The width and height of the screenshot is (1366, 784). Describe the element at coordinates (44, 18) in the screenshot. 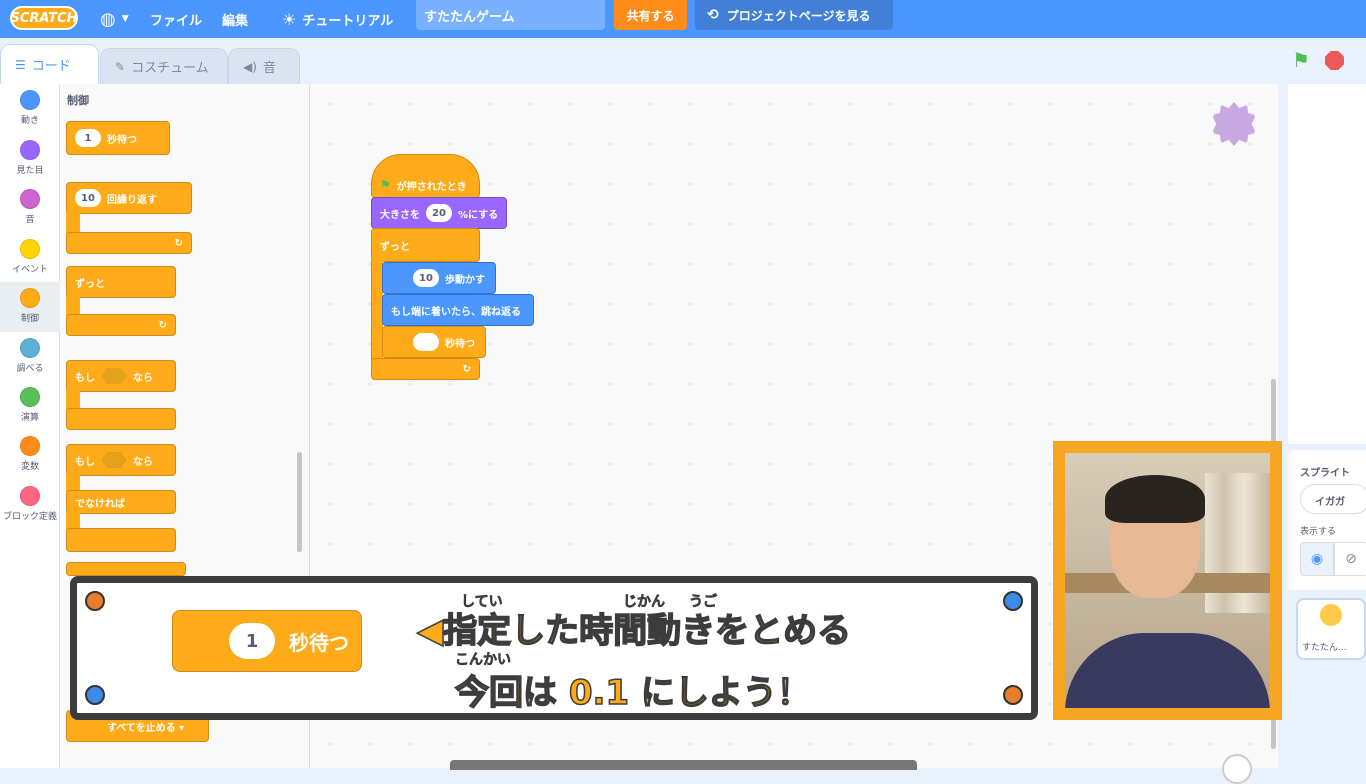

I see `scratch-logo: SCRATCH` at that location.